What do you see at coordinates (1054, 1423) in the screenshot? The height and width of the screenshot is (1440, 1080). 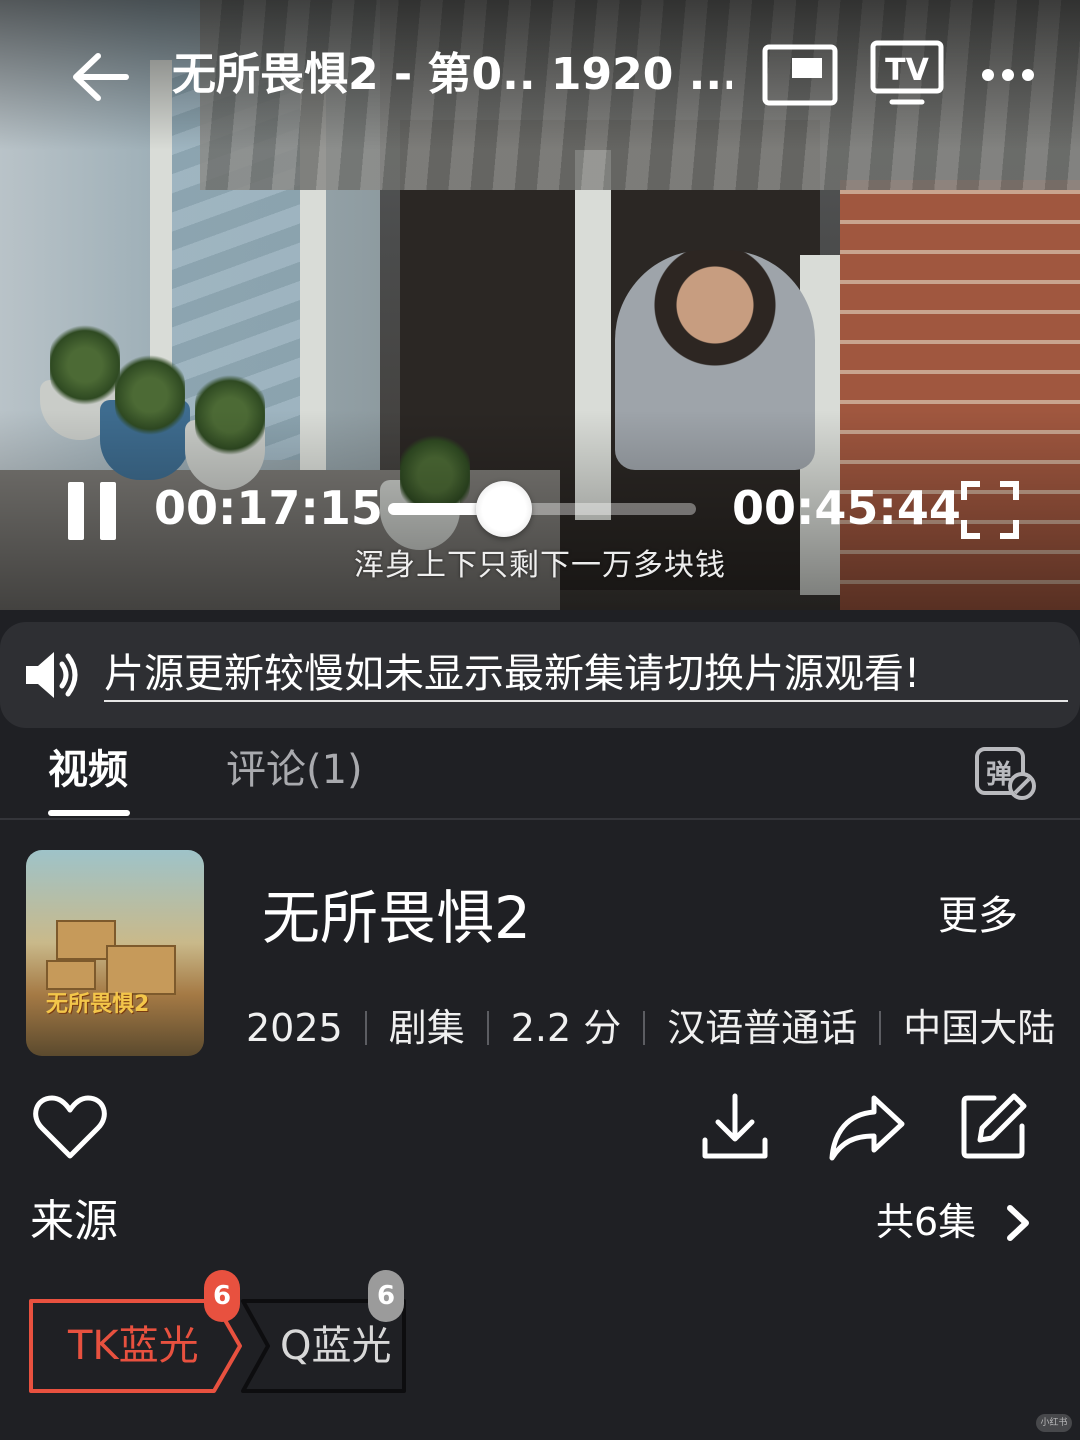 I see `watermark-logo: 小红书` at bounding box center [1054, 1423].